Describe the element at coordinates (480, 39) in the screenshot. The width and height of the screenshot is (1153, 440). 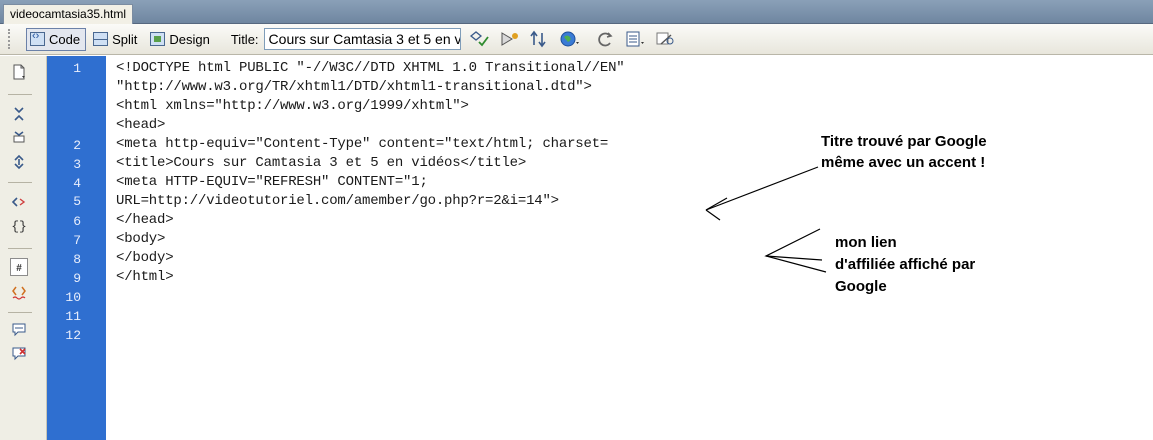
I see `validate-icon` at that location.